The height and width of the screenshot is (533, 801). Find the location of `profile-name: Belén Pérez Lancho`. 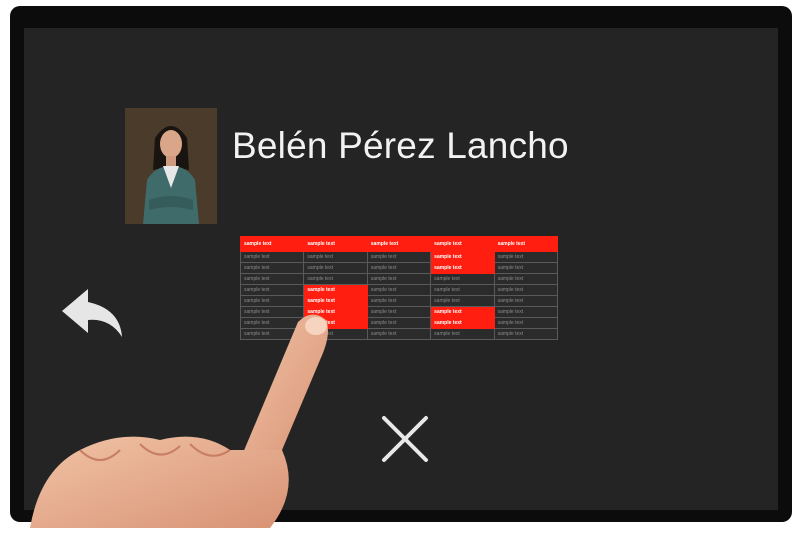

profile-name: Belén Pérez Lancho is located at coordinates (400, 145).